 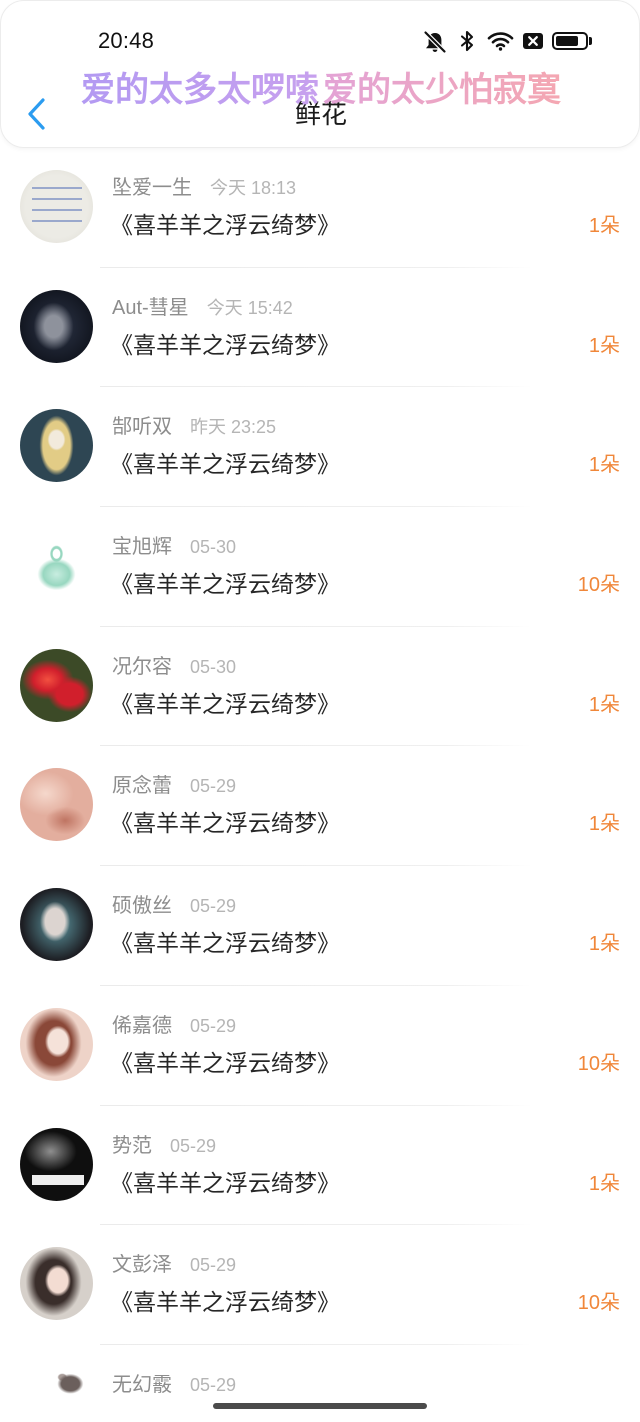 I want to click on home-indicator, so click(x=320, y=1406).